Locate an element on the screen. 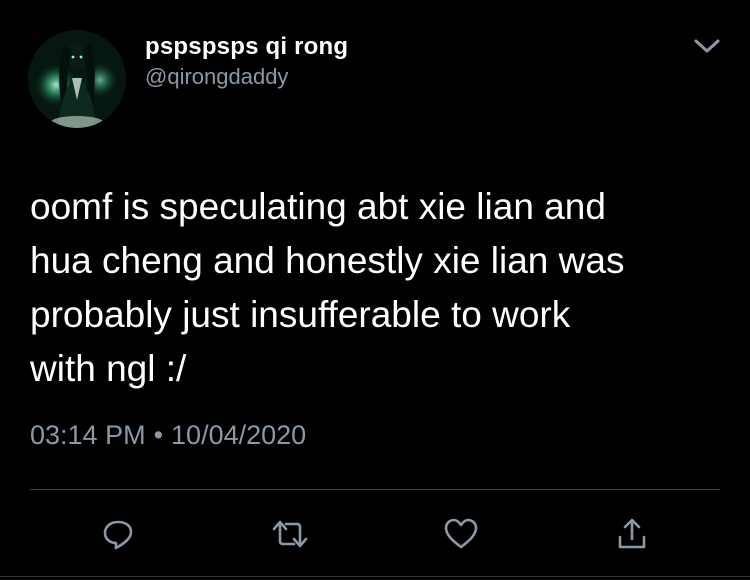 This screenshot has width=750, height=580. reply-icon is located at coordinates (118, 535).